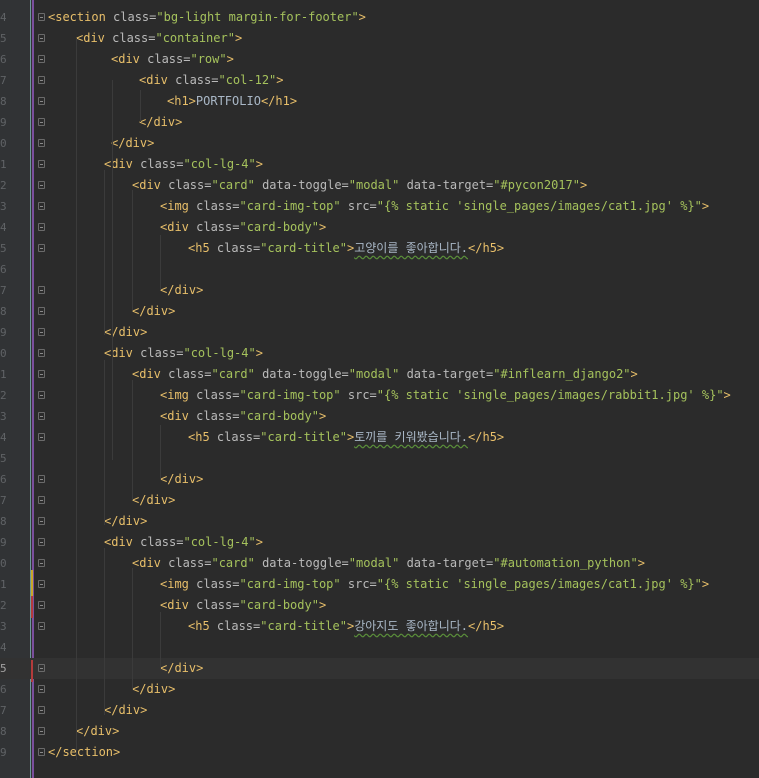  I want to click on code-text: <div class="card-body">, so click(243, 416).